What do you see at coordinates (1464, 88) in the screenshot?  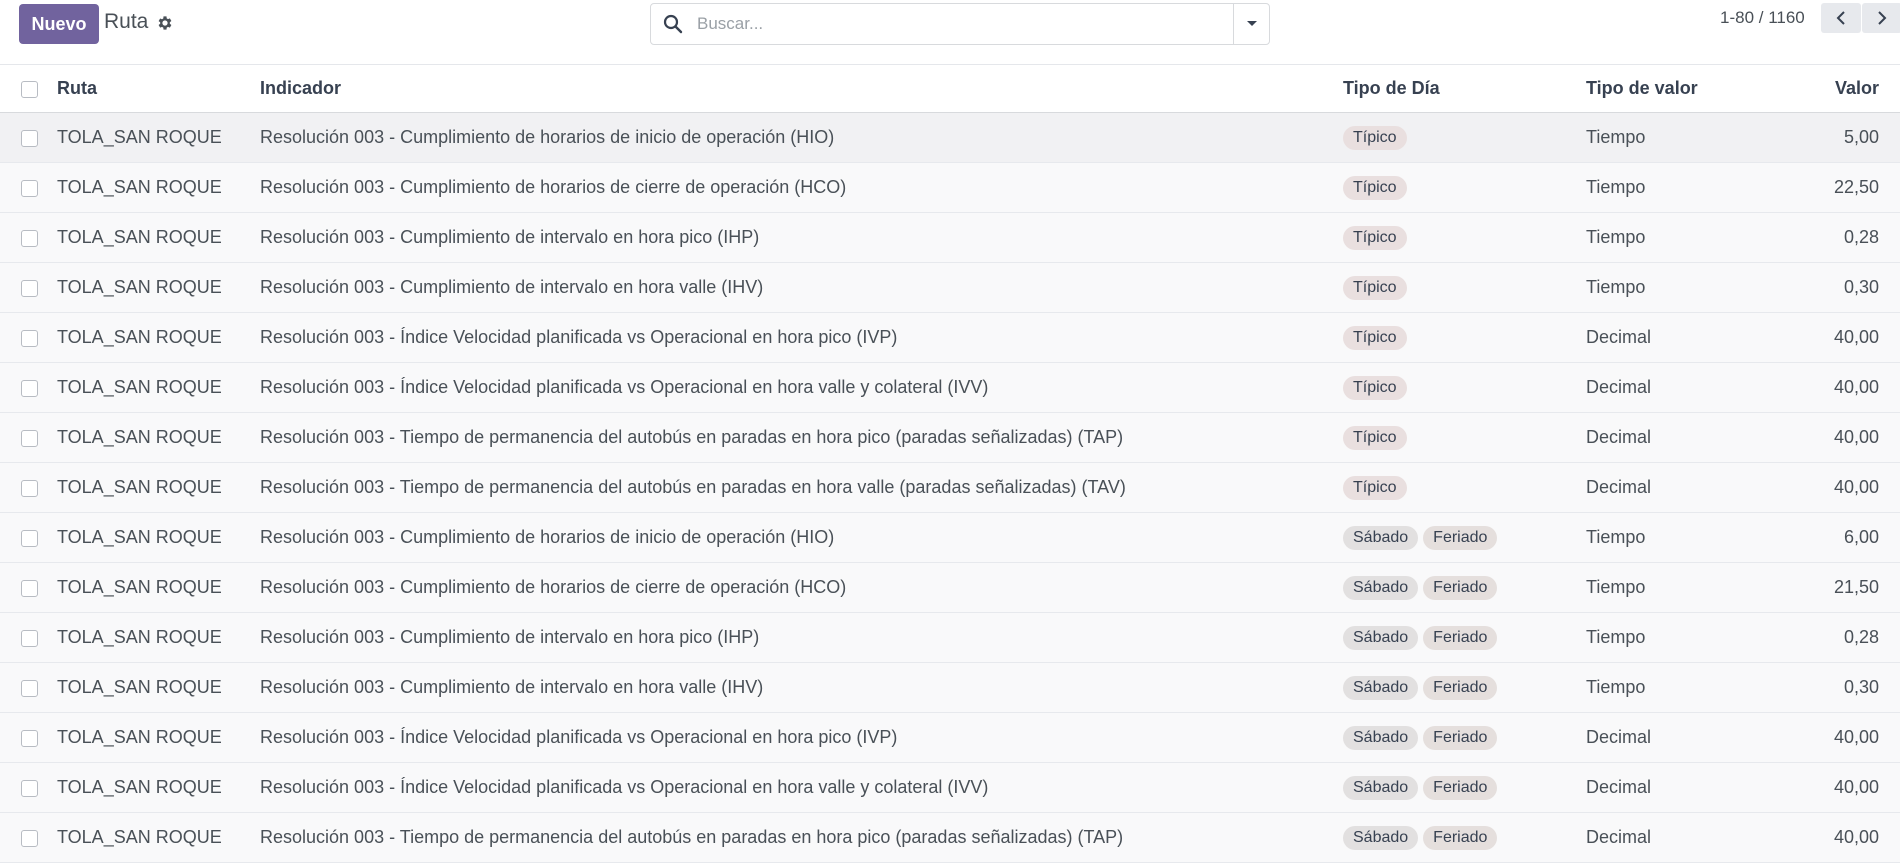 I see `column-header-tipo-dia: Tipo de Día` at bounding box center [1464, 88].